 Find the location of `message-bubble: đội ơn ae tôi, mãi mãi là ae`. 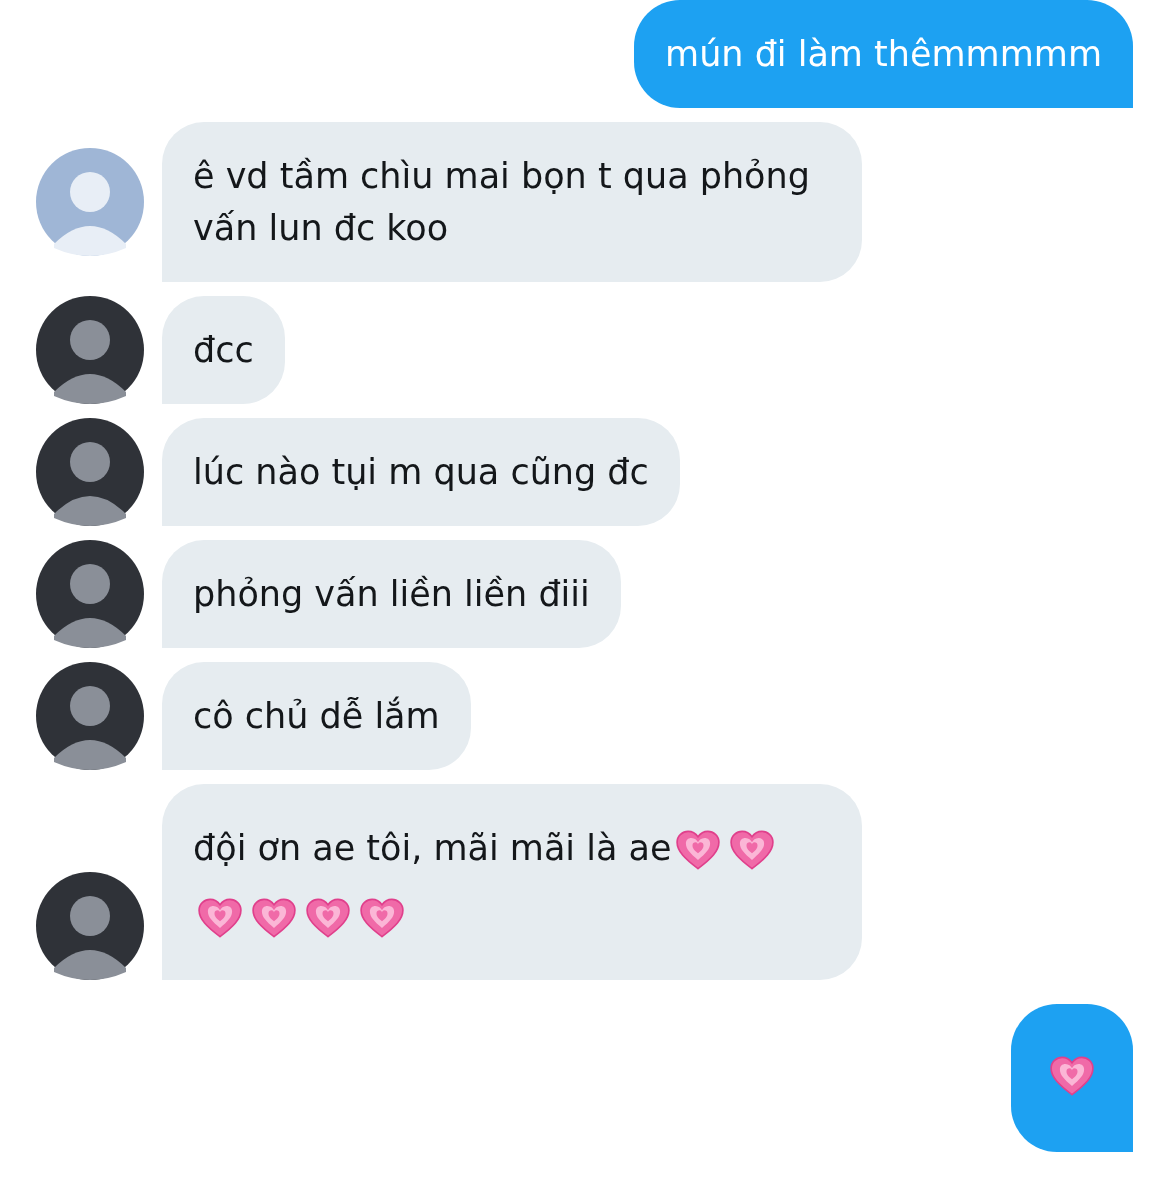

message-bubble: đội ơn ae tôi, mãi mãi là ae is located at coordinates (512, 882).